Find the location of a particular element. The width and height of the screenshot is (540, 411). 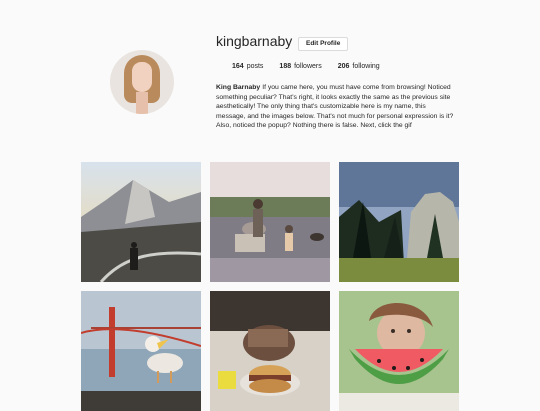

post-tile-bridge is located at coordinates (141, 351).